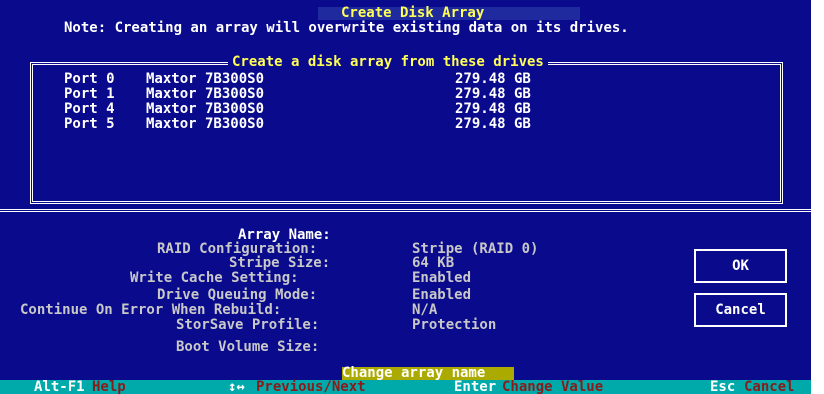  What do you see at coordinates (89, 109) in the screenshot?
I see `drive-port: Port 4` at bounding box center [89, 109].